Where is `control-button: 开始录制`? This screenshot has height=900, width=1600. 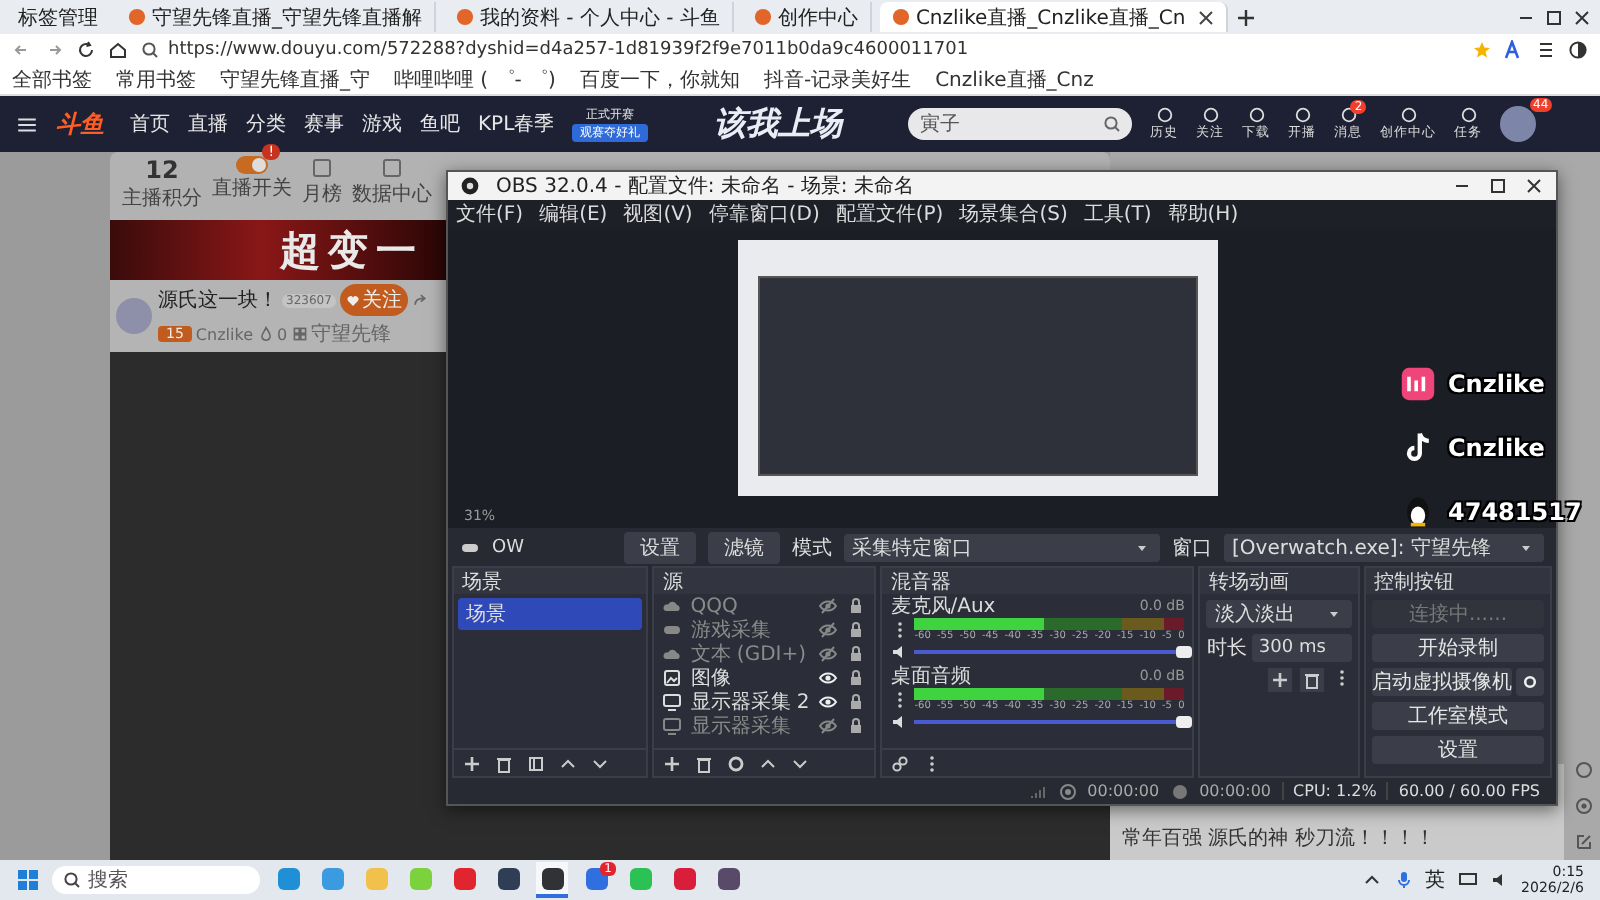 control-button: 开始录制 is located at coordinates (1458, 648).